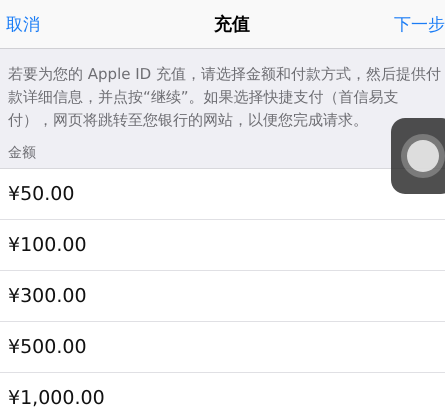 This screenshot has width=445, height=418. I want to click on section-header: 金额, so click(22, 153).